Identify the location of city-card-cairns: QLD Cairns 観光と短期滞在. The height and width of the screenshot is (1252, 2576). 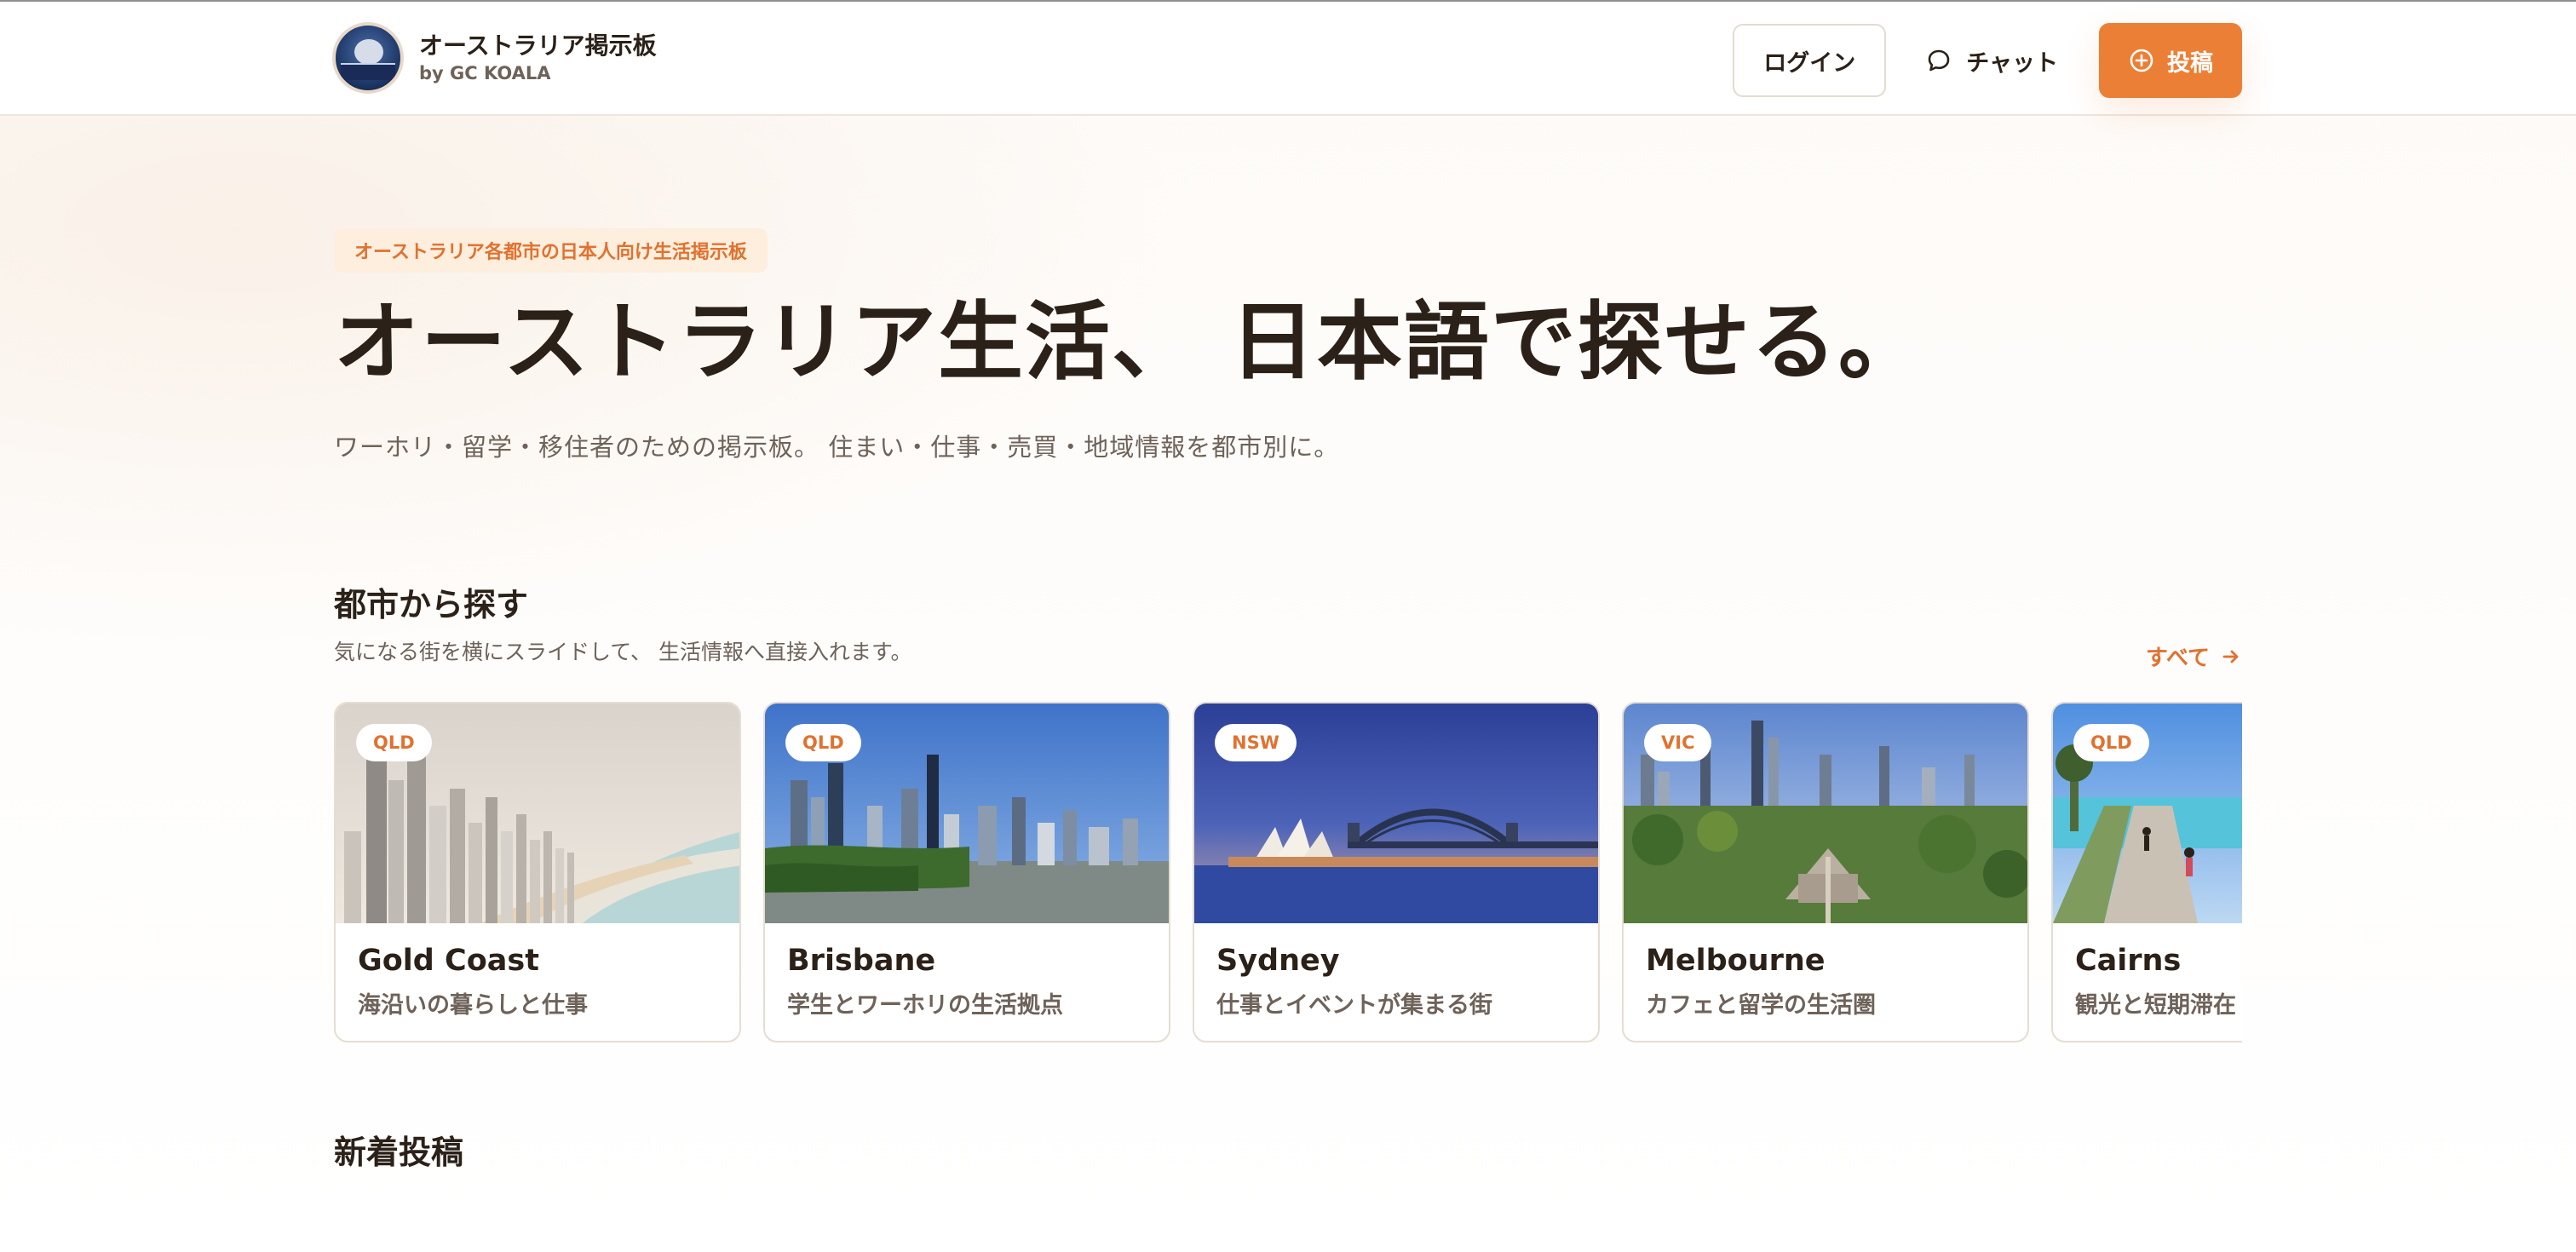
(2146, 872).